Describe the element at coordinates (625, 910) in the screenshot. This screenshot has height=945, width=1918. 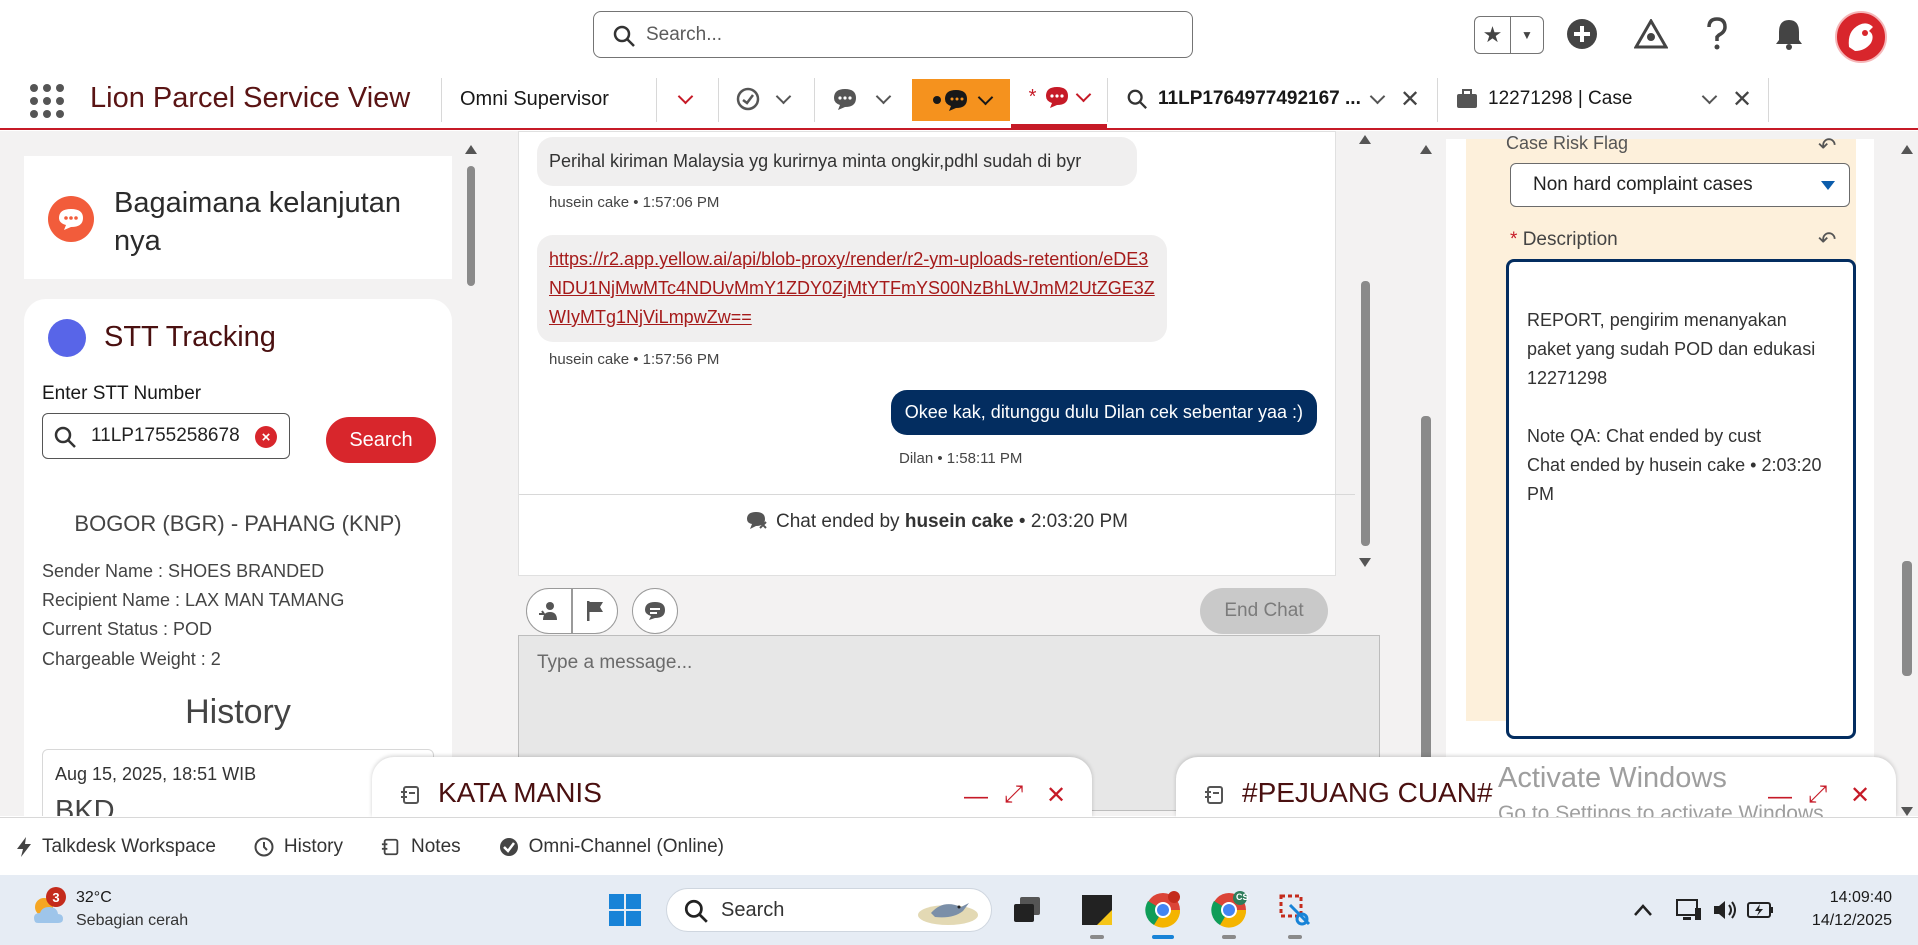
I see `windows-start-icon` at that location.